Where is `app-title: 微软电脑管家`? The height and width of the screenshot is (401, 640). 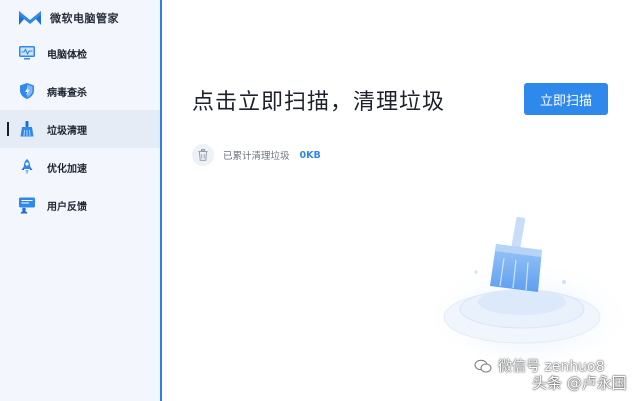 app-title: 微软电脑管家 is located at coordinates (84, 18).